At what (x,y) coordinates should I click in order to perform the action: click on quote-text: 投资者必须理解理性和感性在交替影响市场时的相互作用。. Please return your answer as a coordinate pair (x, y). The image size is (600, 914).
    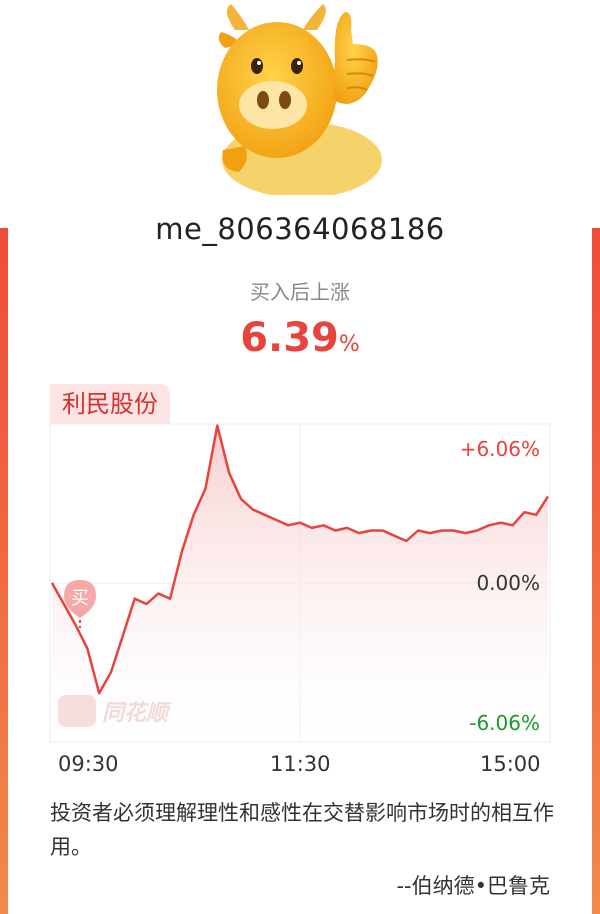
    Looking at the image, I should click on (302, 830).